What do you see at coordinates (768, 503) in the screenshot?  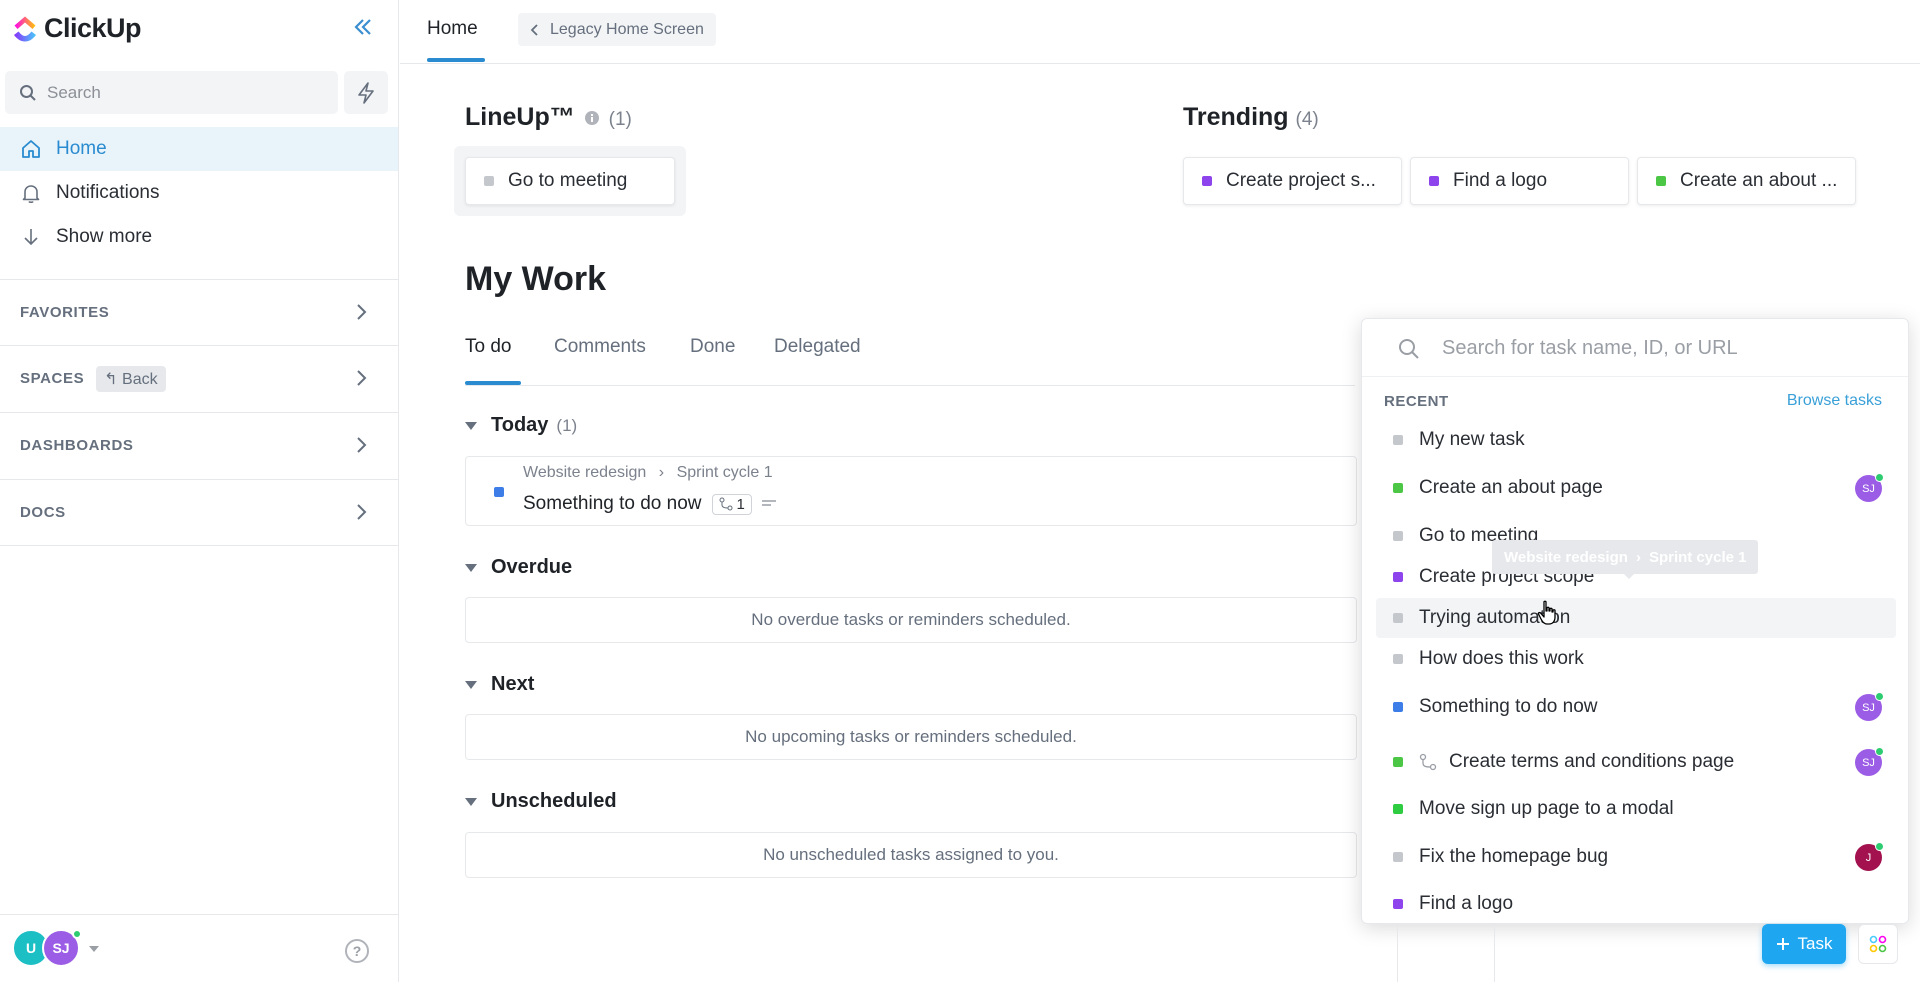 I see `description-icon` at bounding box center [768, 503].